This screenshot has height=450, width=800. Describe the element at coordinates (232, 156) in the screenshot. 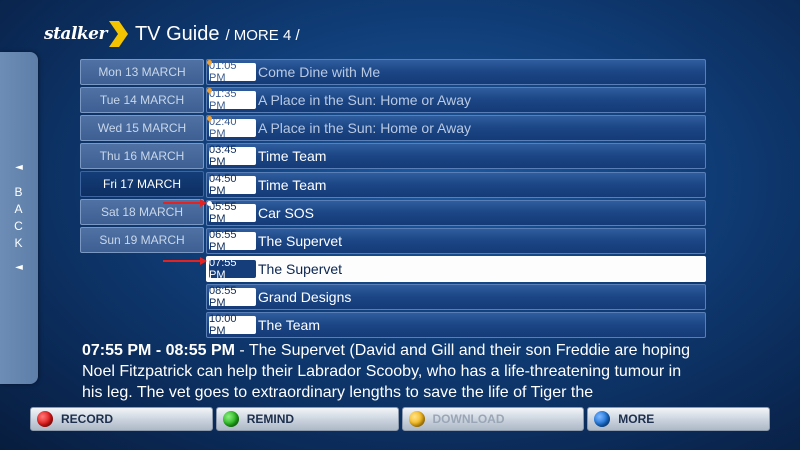

I see `program-time: 03:45 PM` at that location.